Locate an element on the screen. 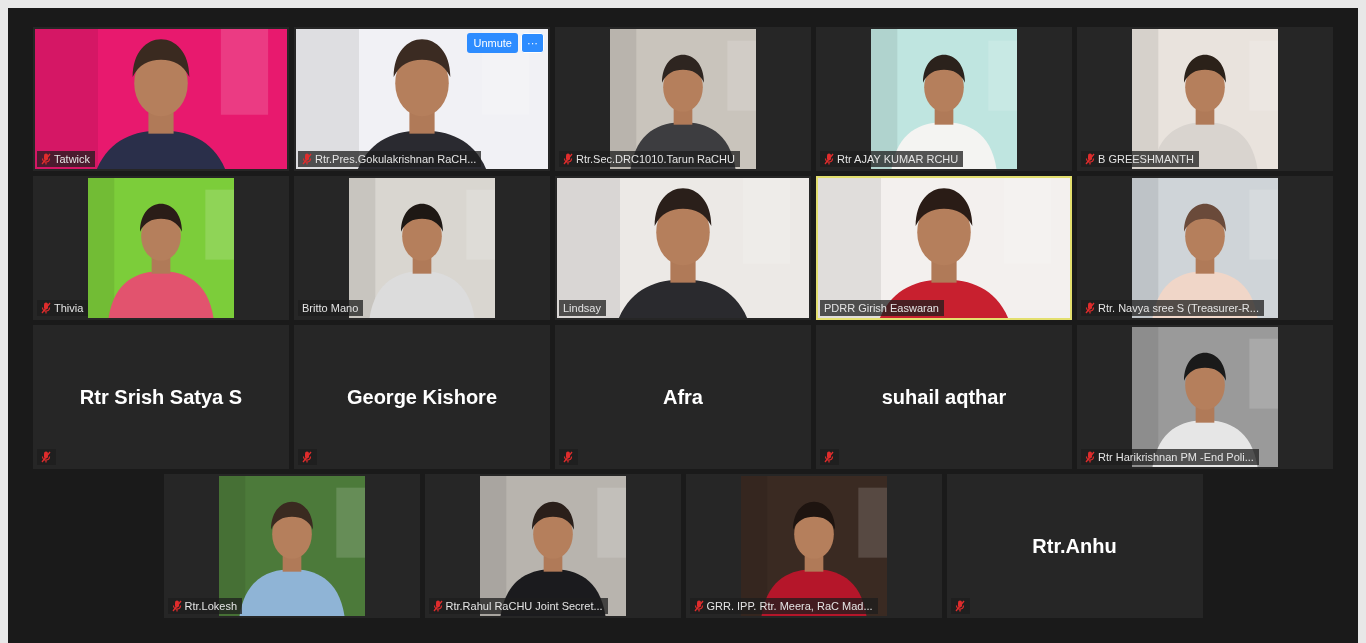  participant-name: Tatwick is located at coordinates (72, 159).